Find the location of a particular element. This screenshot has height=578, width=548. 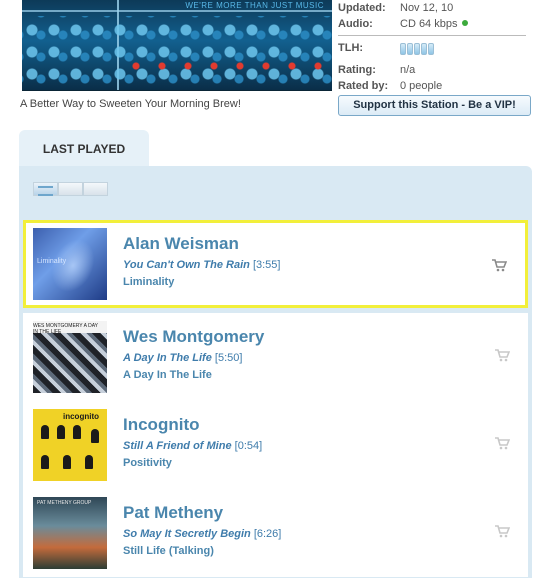

track-title: So May It Secretly Begin is located at coordinates (187, 534).